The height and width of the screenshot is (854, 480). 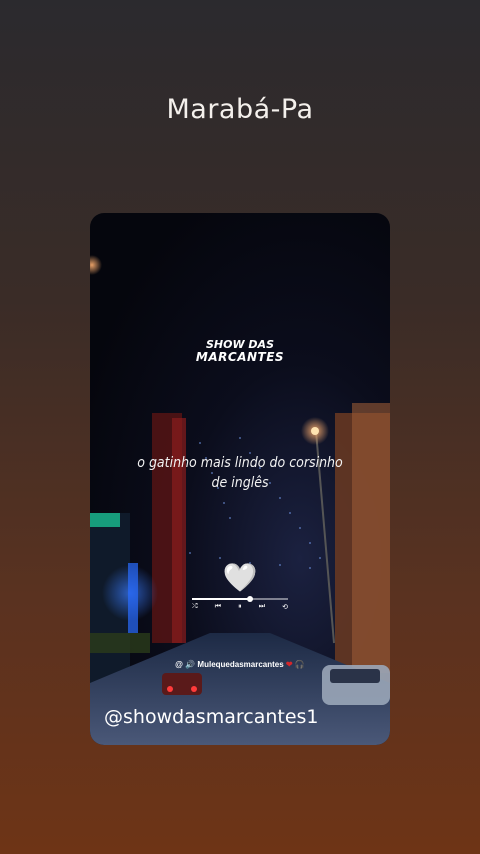 I want to click on location-label: Marabá-Pa, so click(x=240, y=109).